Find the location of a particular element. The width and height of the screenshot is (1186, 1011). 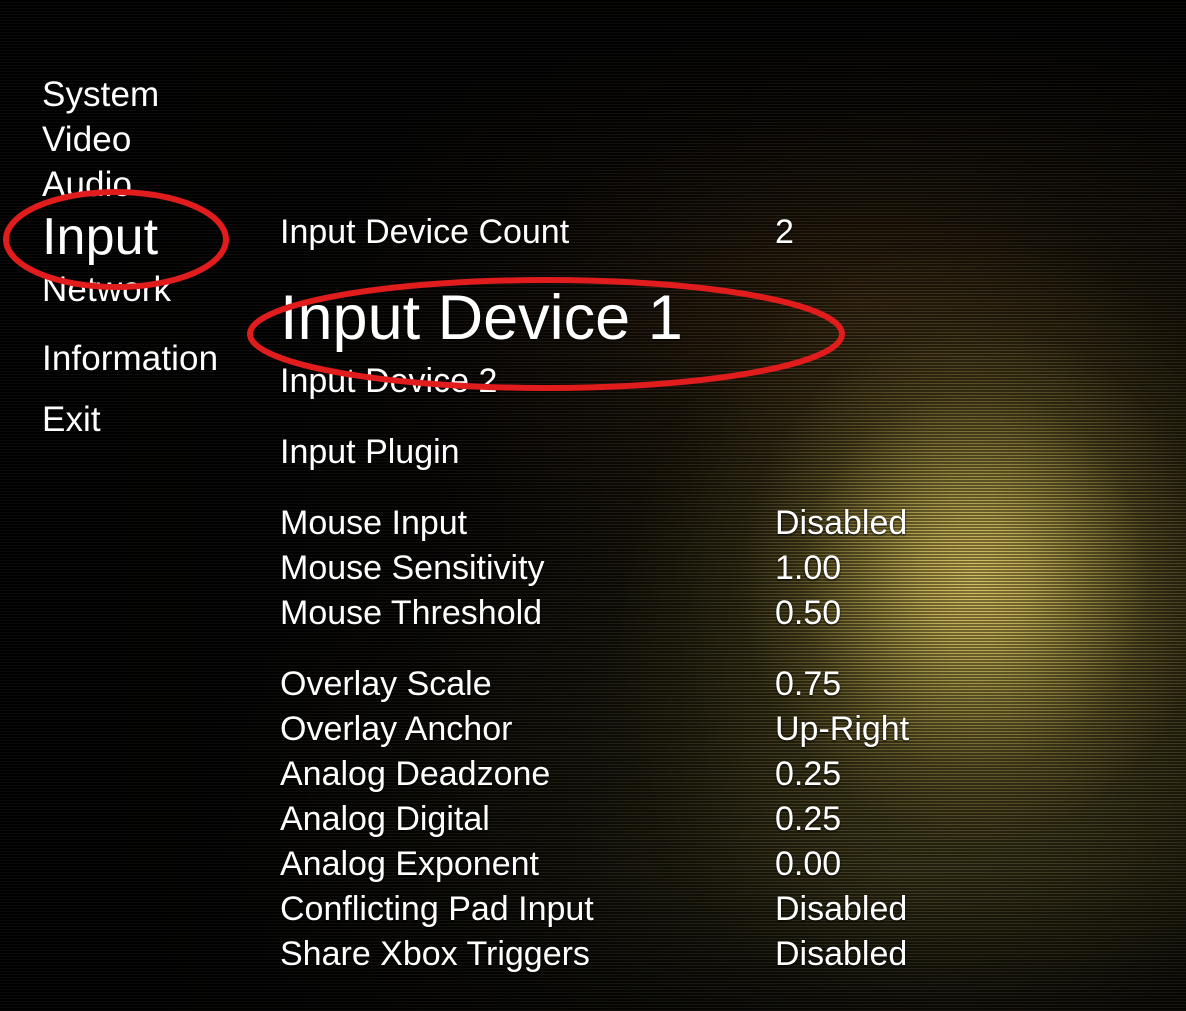

setting-label: Share Xbox Triggers is located at coordinates (435, 954).